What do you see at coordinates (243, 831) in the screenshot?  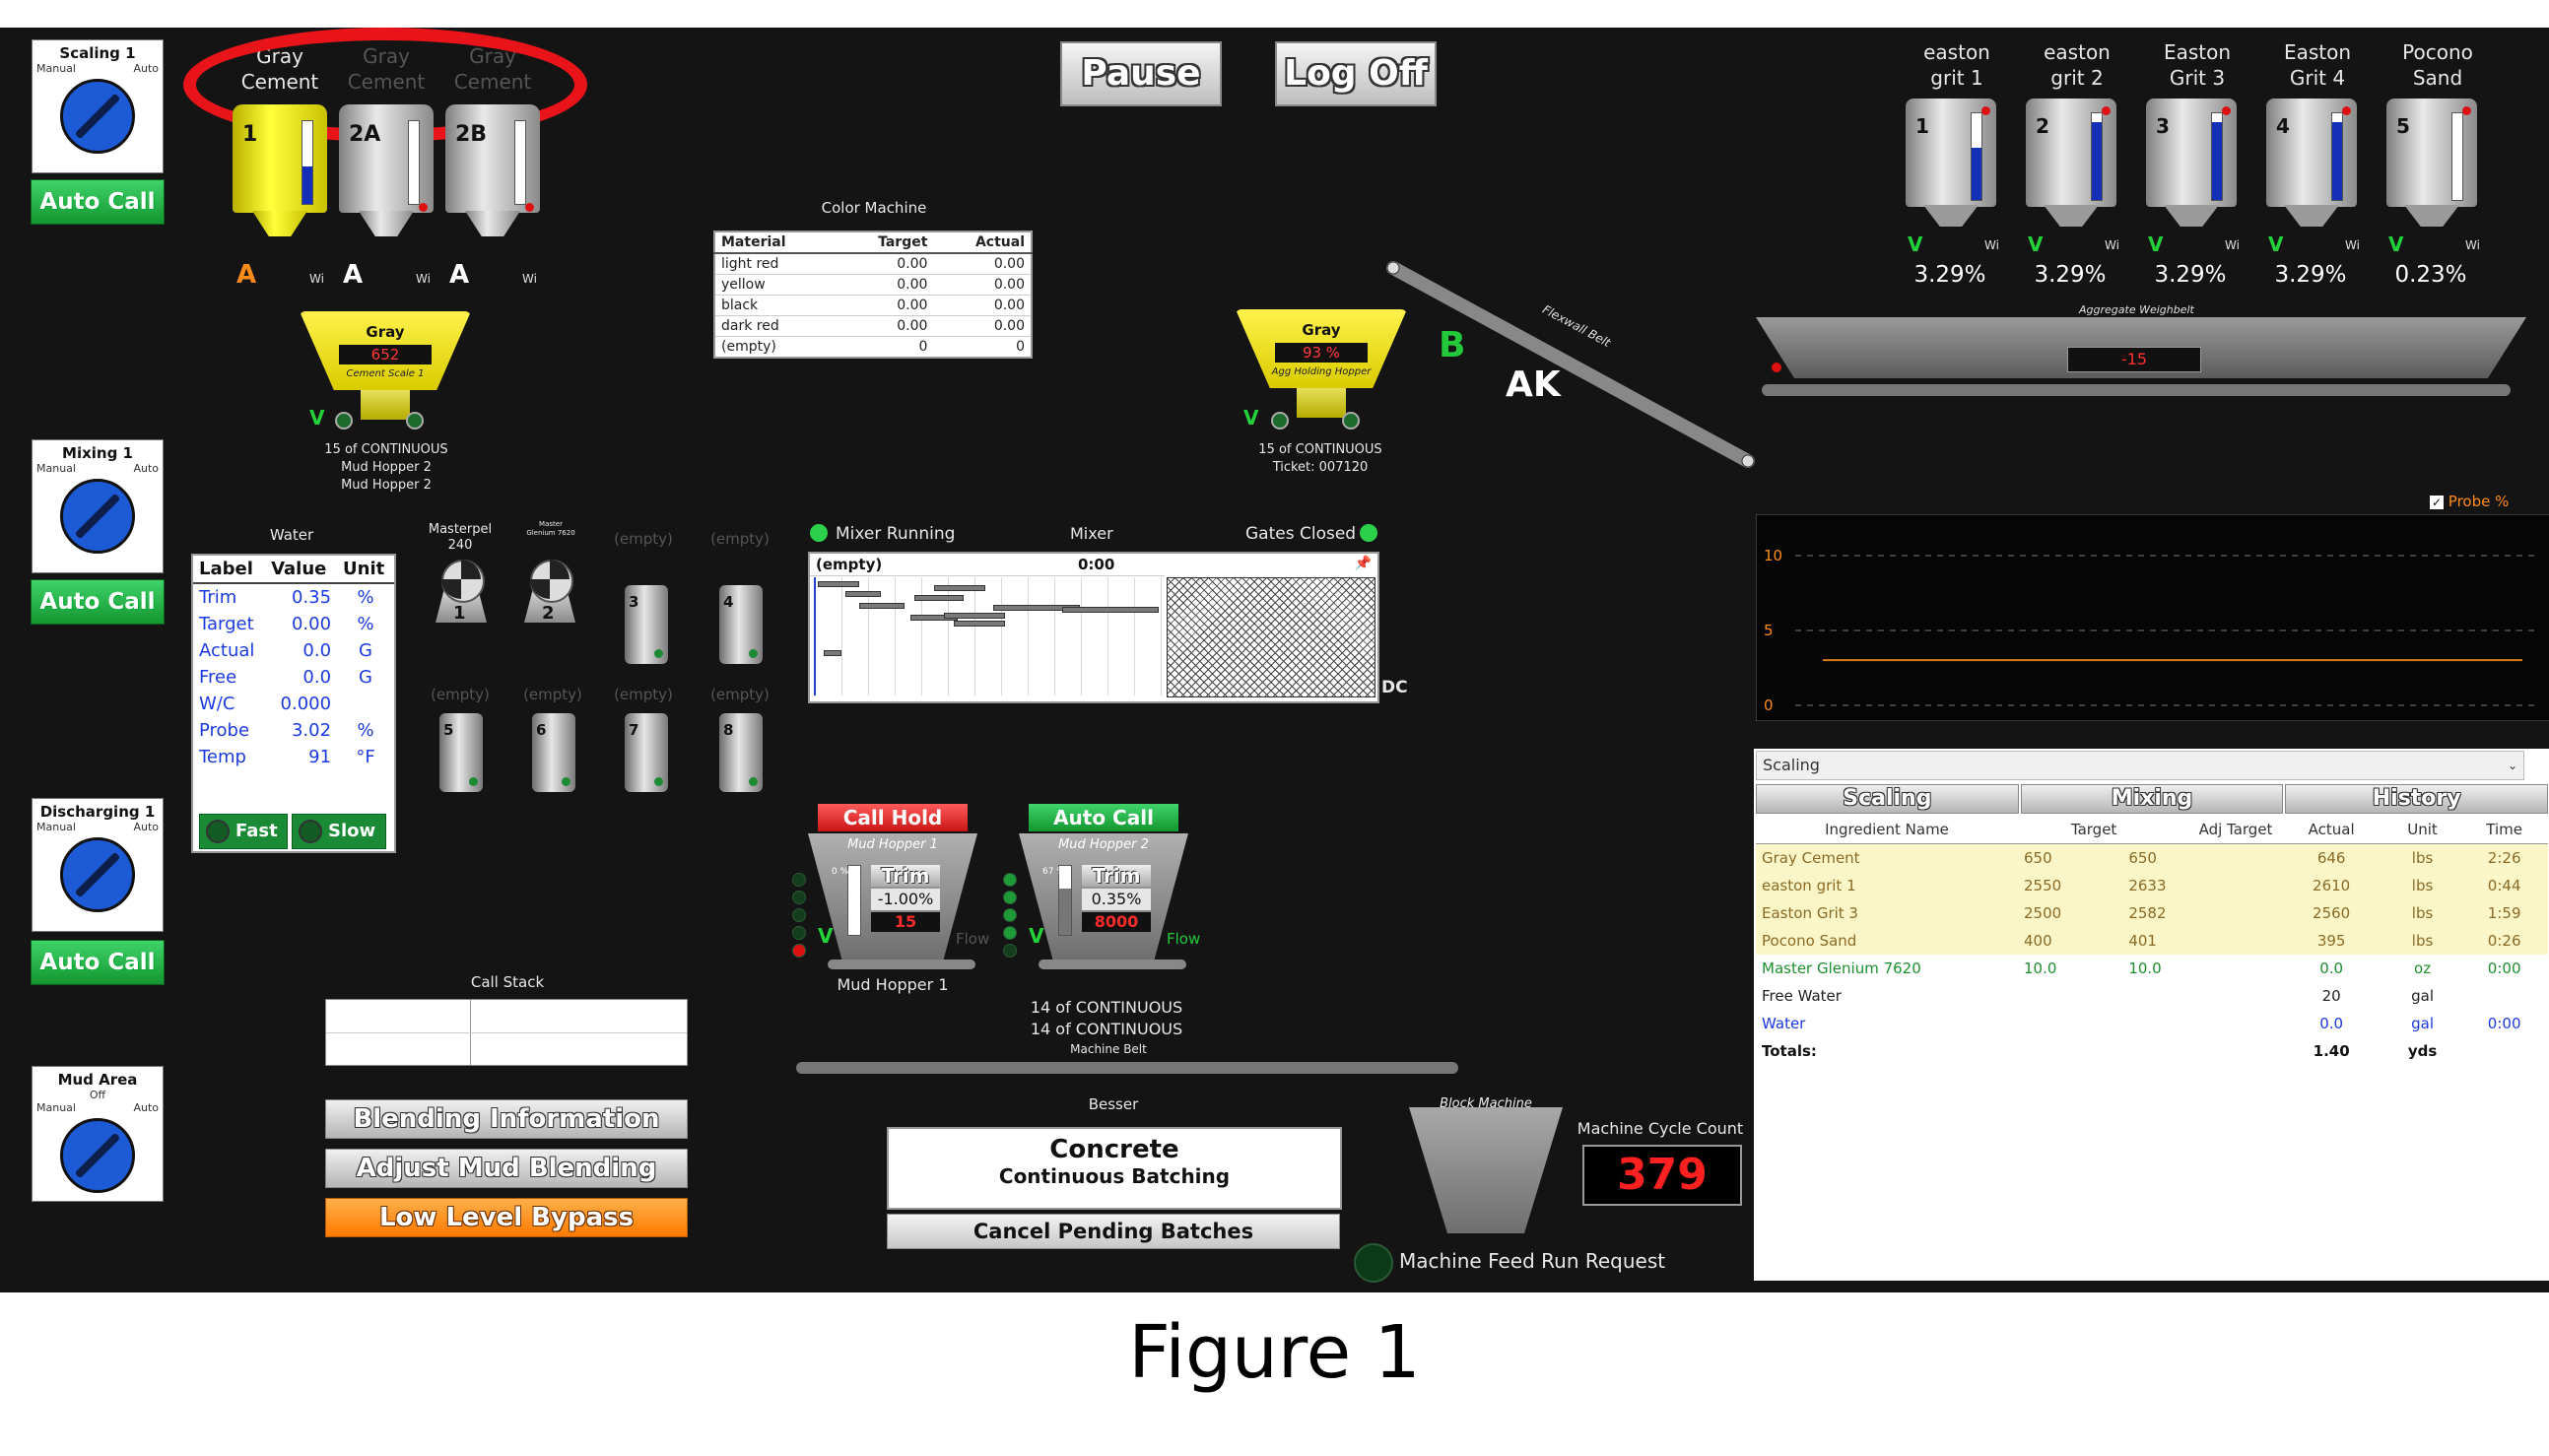 I see `fast-button: Fast` at bounding box center [243, 831].